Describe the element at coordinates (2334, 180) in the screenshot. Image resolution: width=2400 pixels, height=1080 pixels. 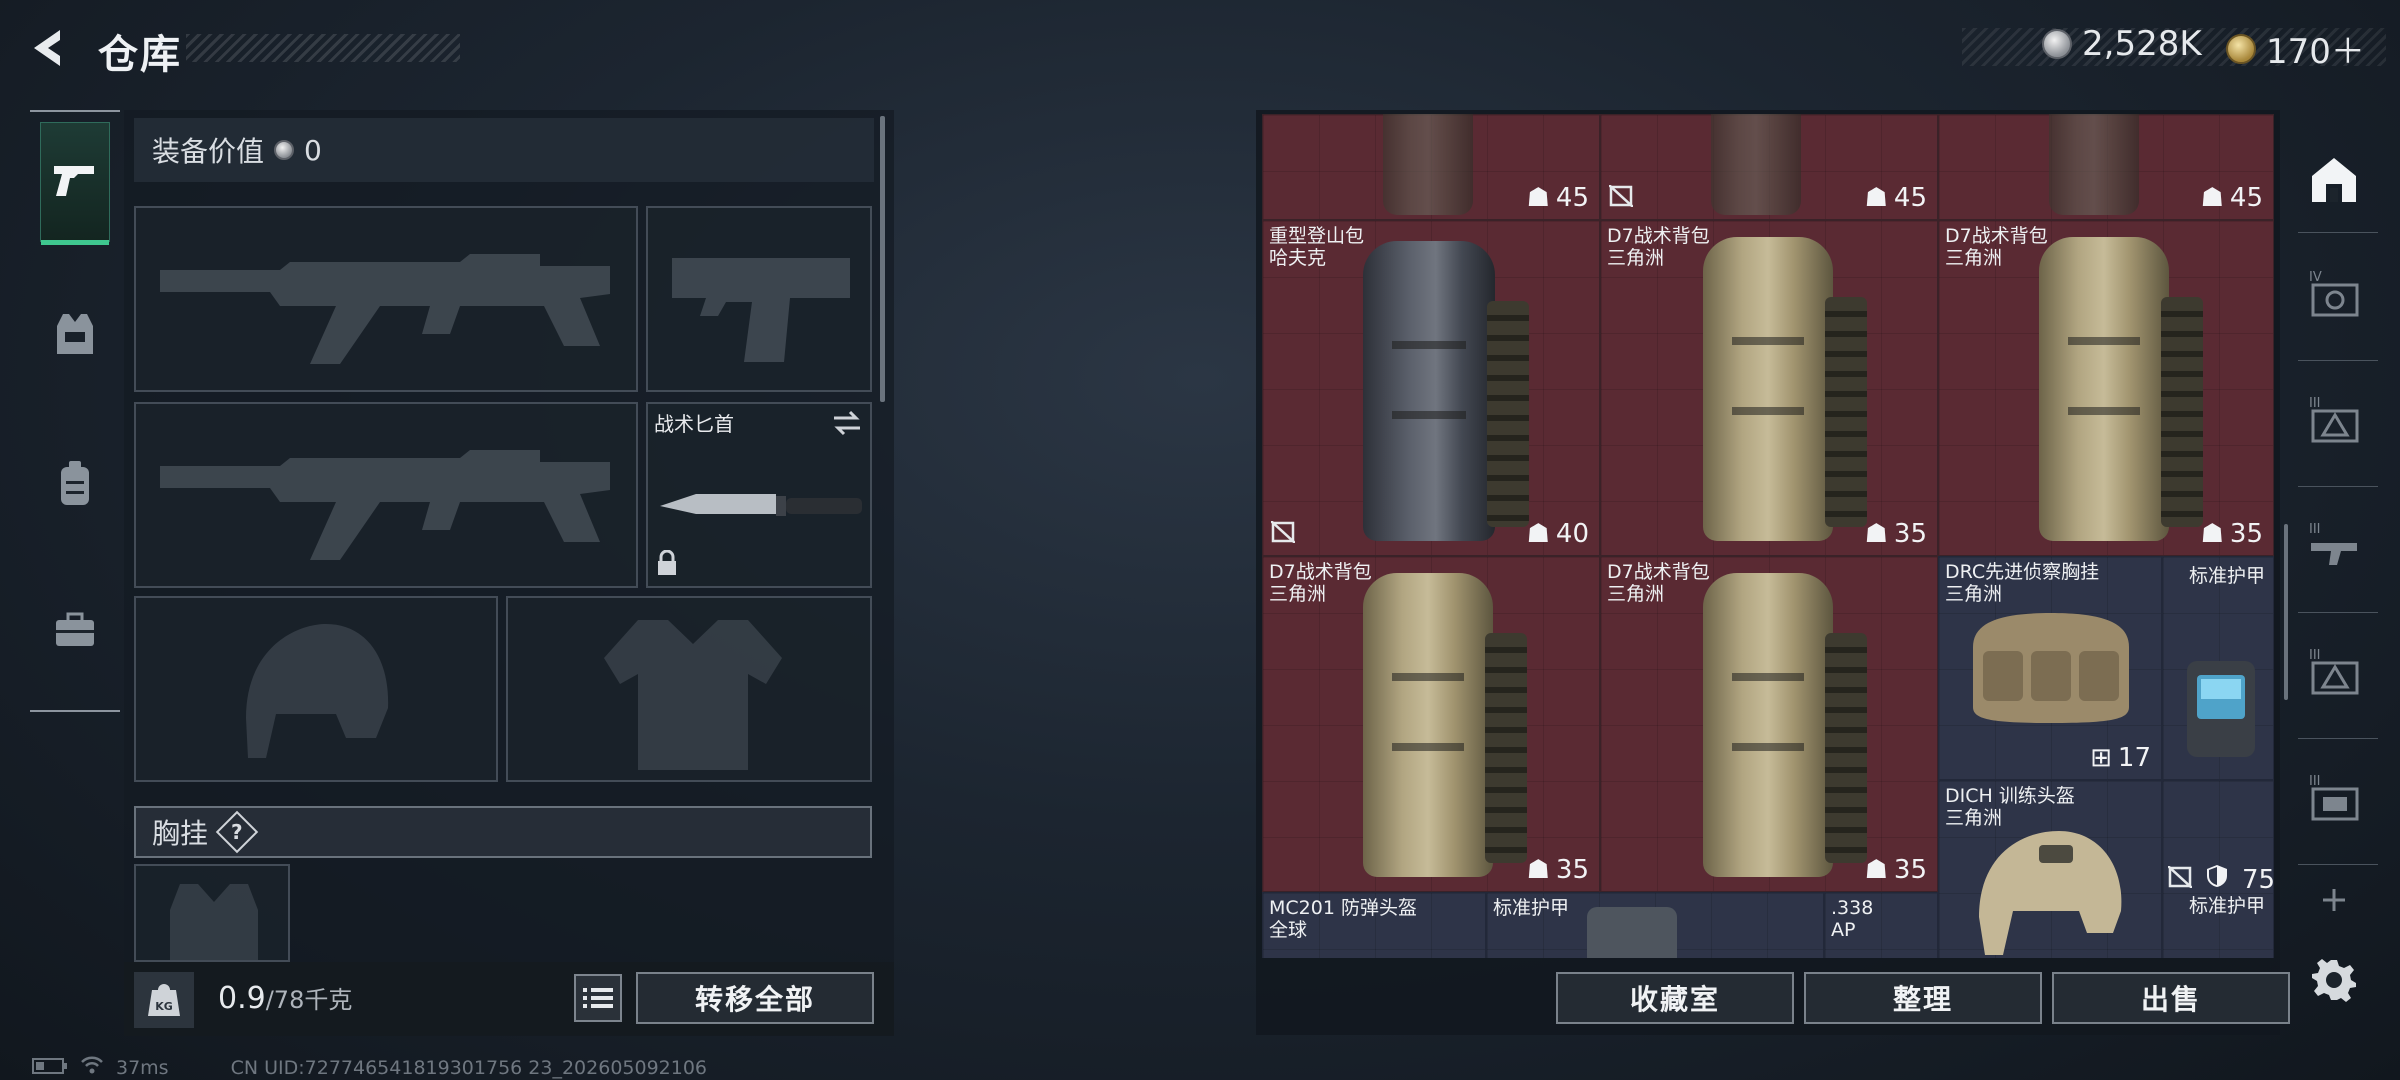
I see `stash-home-icon` at that location.